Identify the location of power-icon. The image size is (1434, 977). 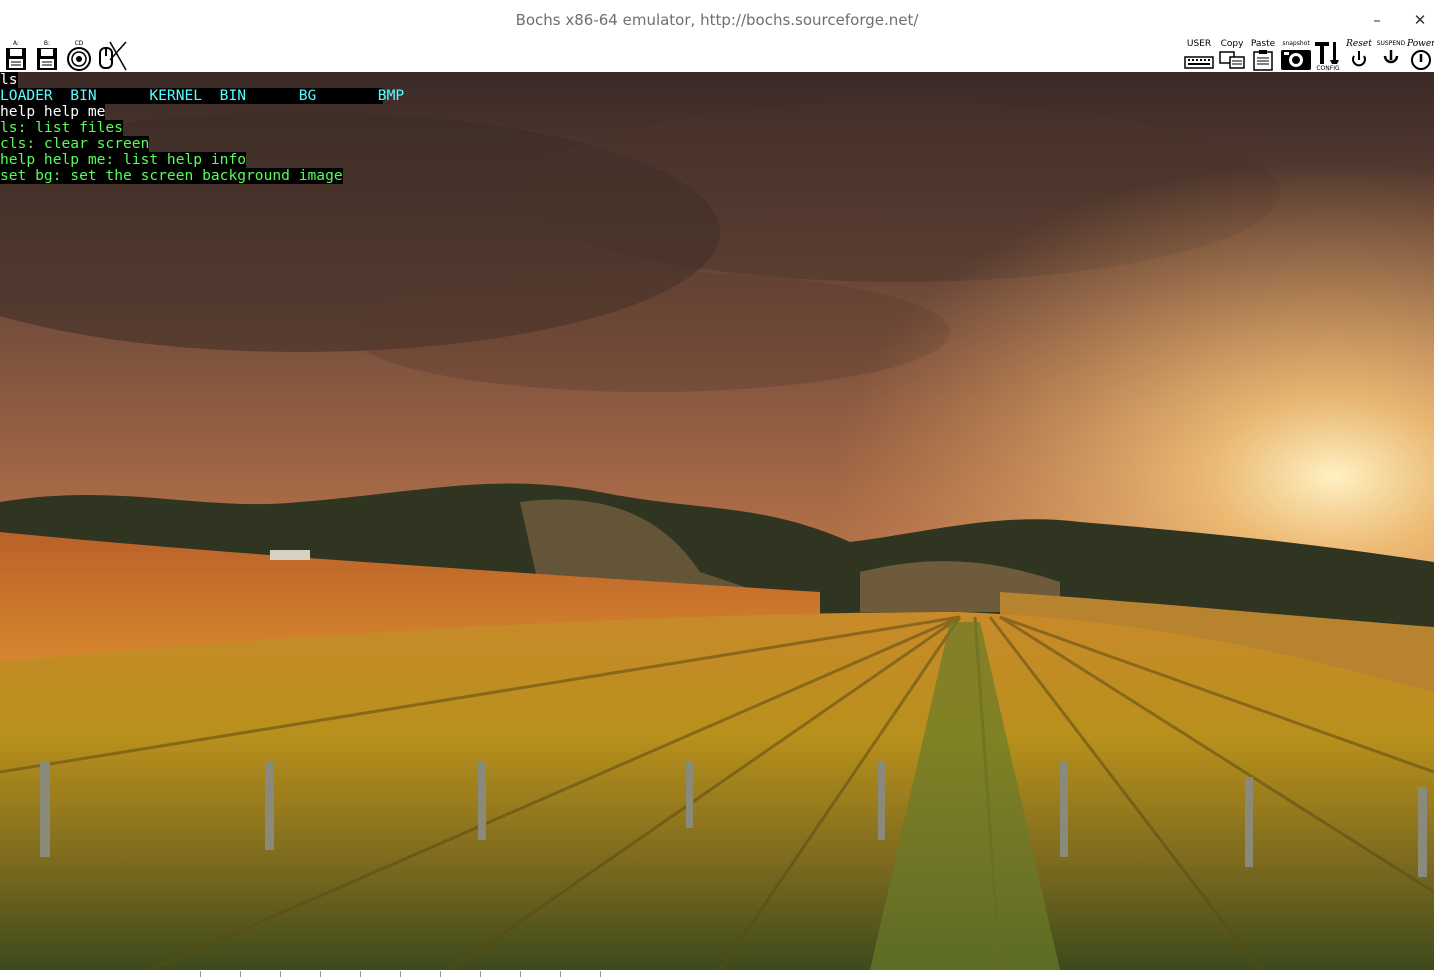
(1421, 60).